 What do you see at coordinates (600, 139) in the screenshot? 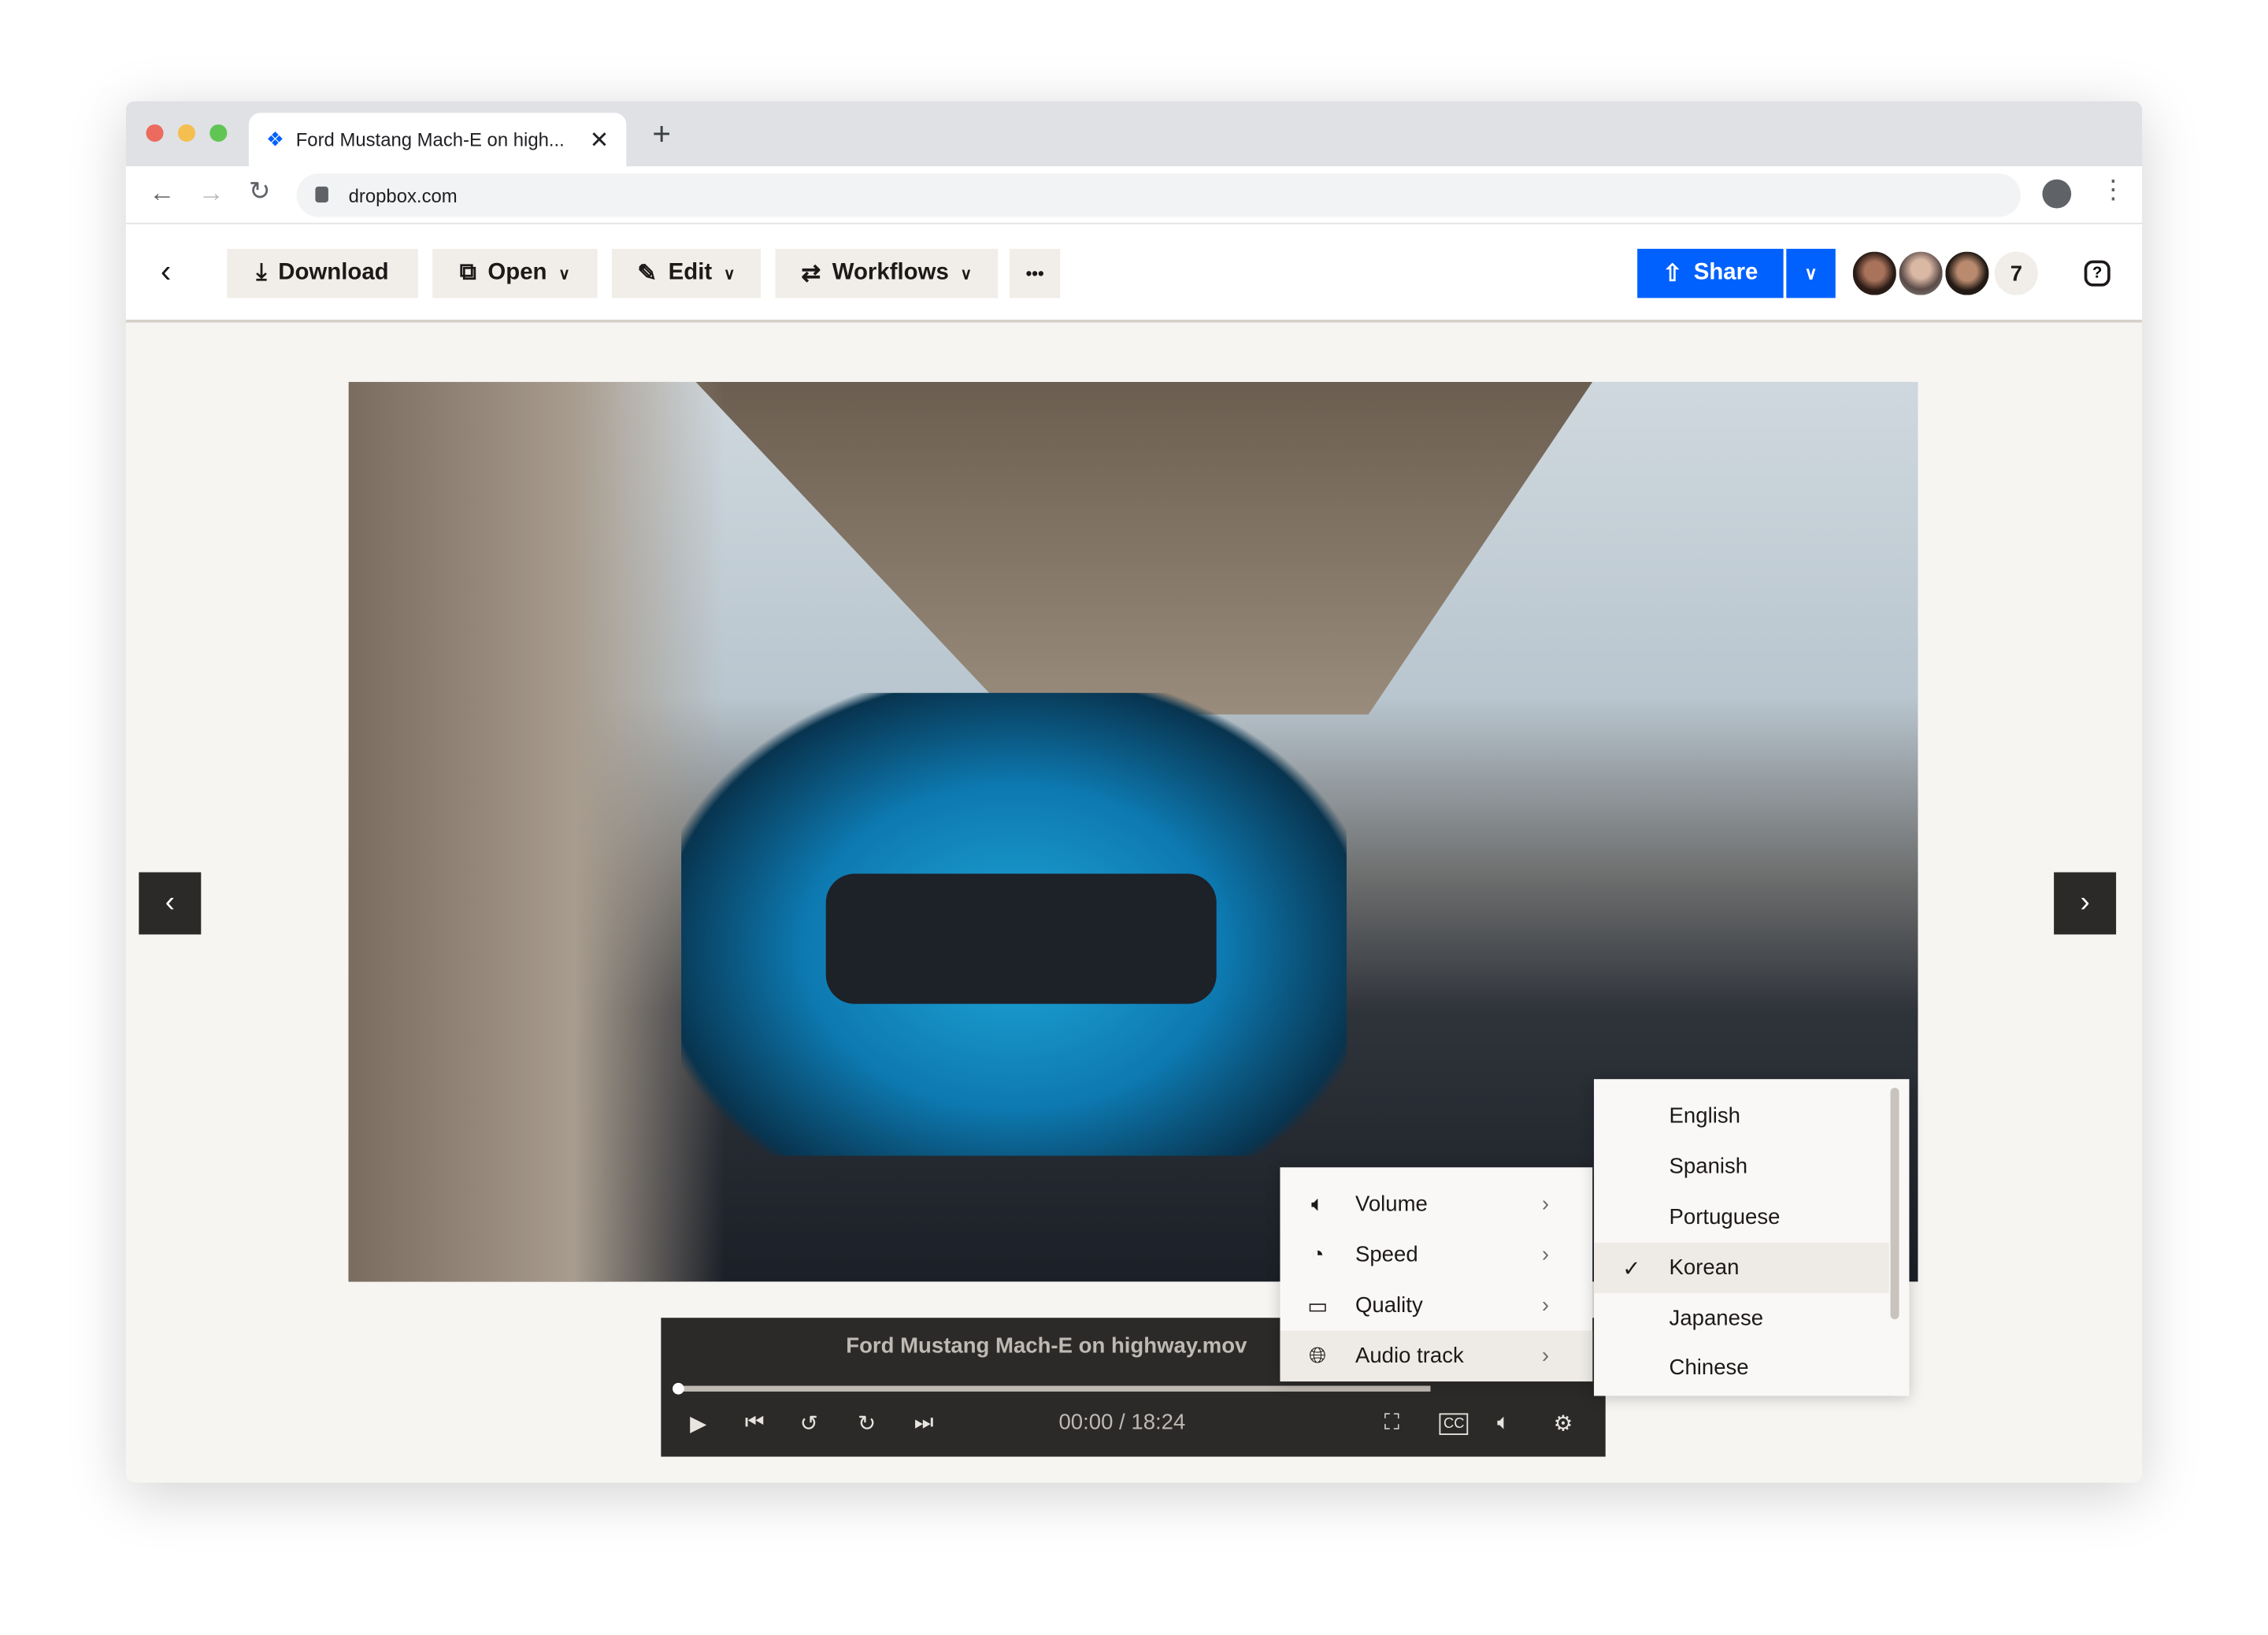
I see `close-tab-icon: ✕` at bounding box center [600, 139].